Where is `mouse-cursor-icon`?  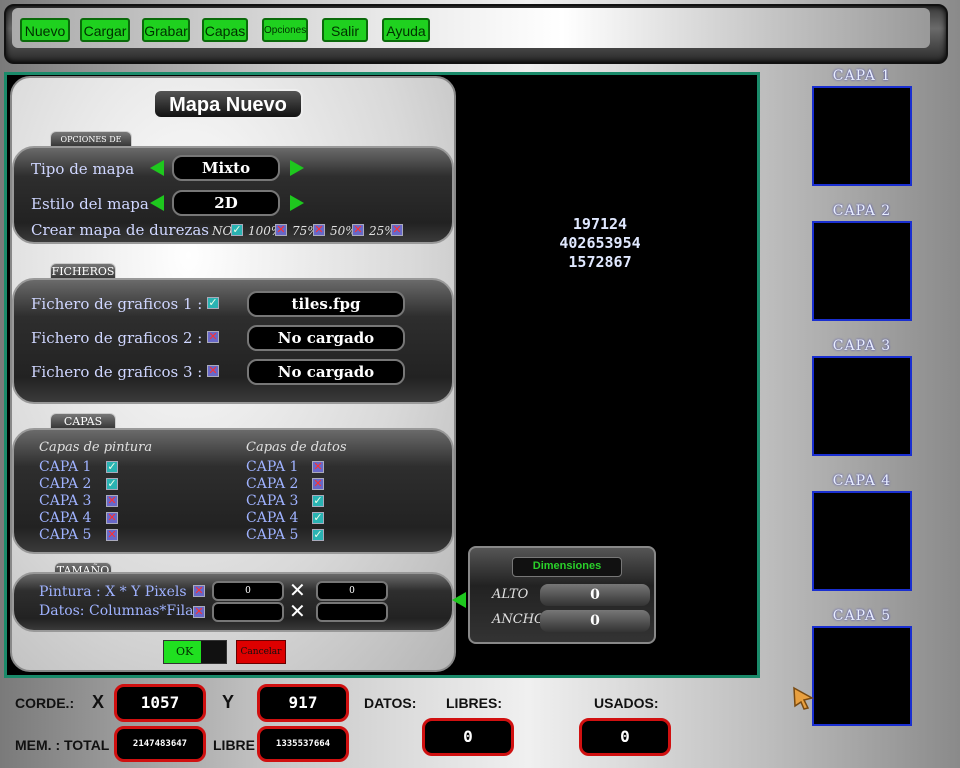 mouse-cursor-icon is located at coordinates (803, 698).